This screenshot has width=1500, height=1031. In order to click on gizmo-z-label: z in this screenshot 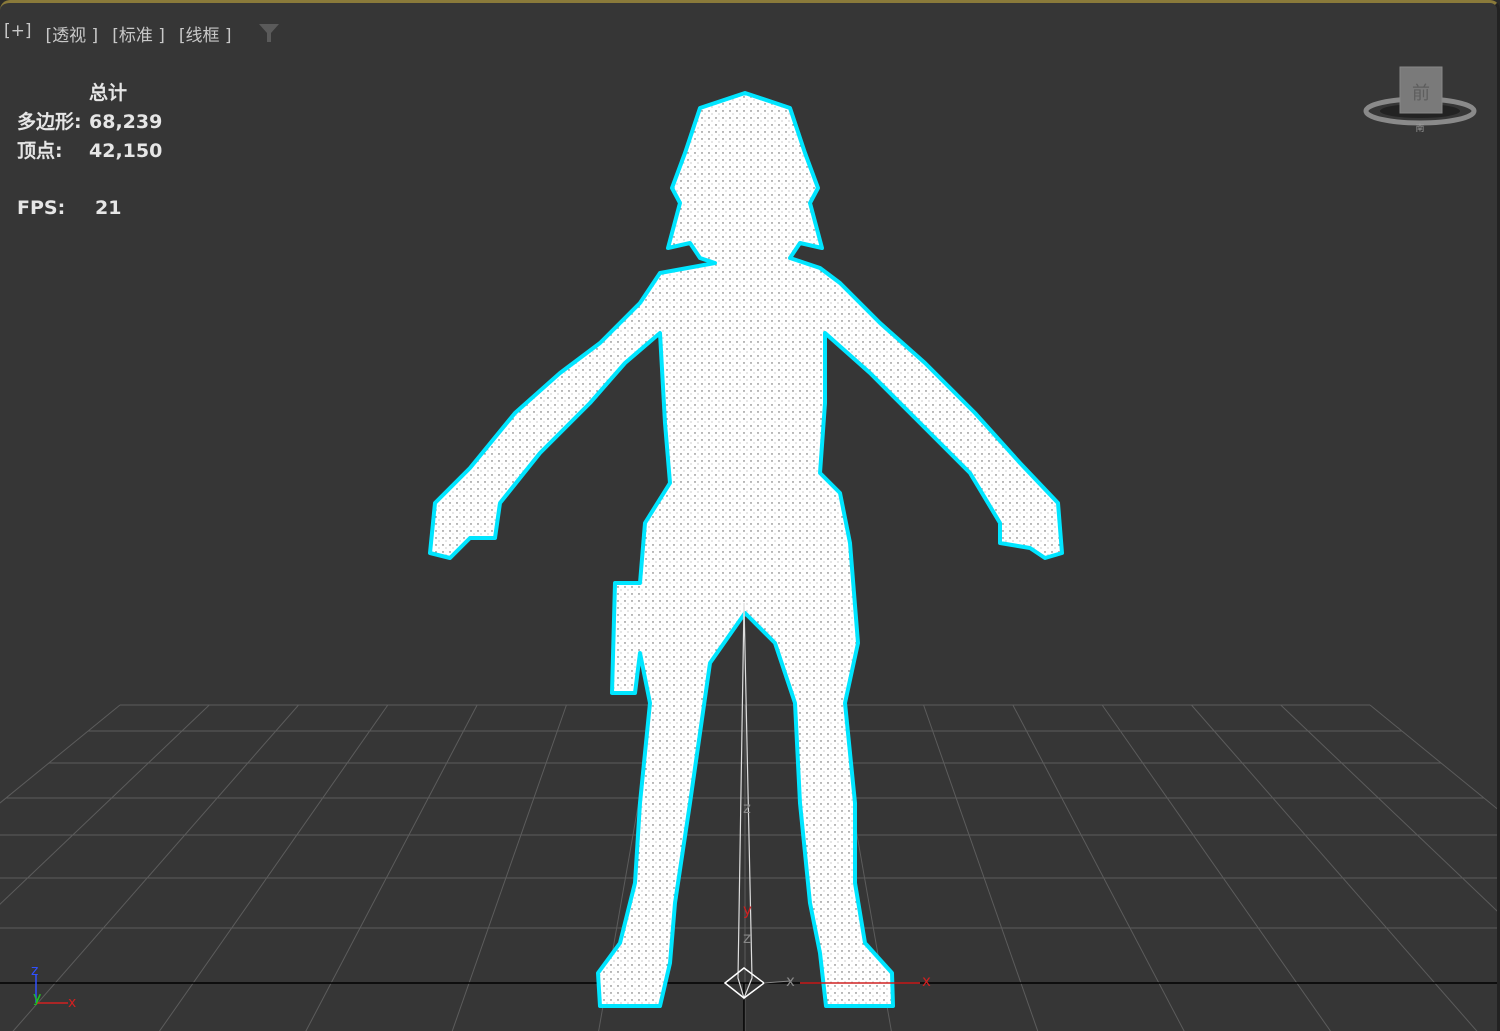, I will do `click(747, 808)`.